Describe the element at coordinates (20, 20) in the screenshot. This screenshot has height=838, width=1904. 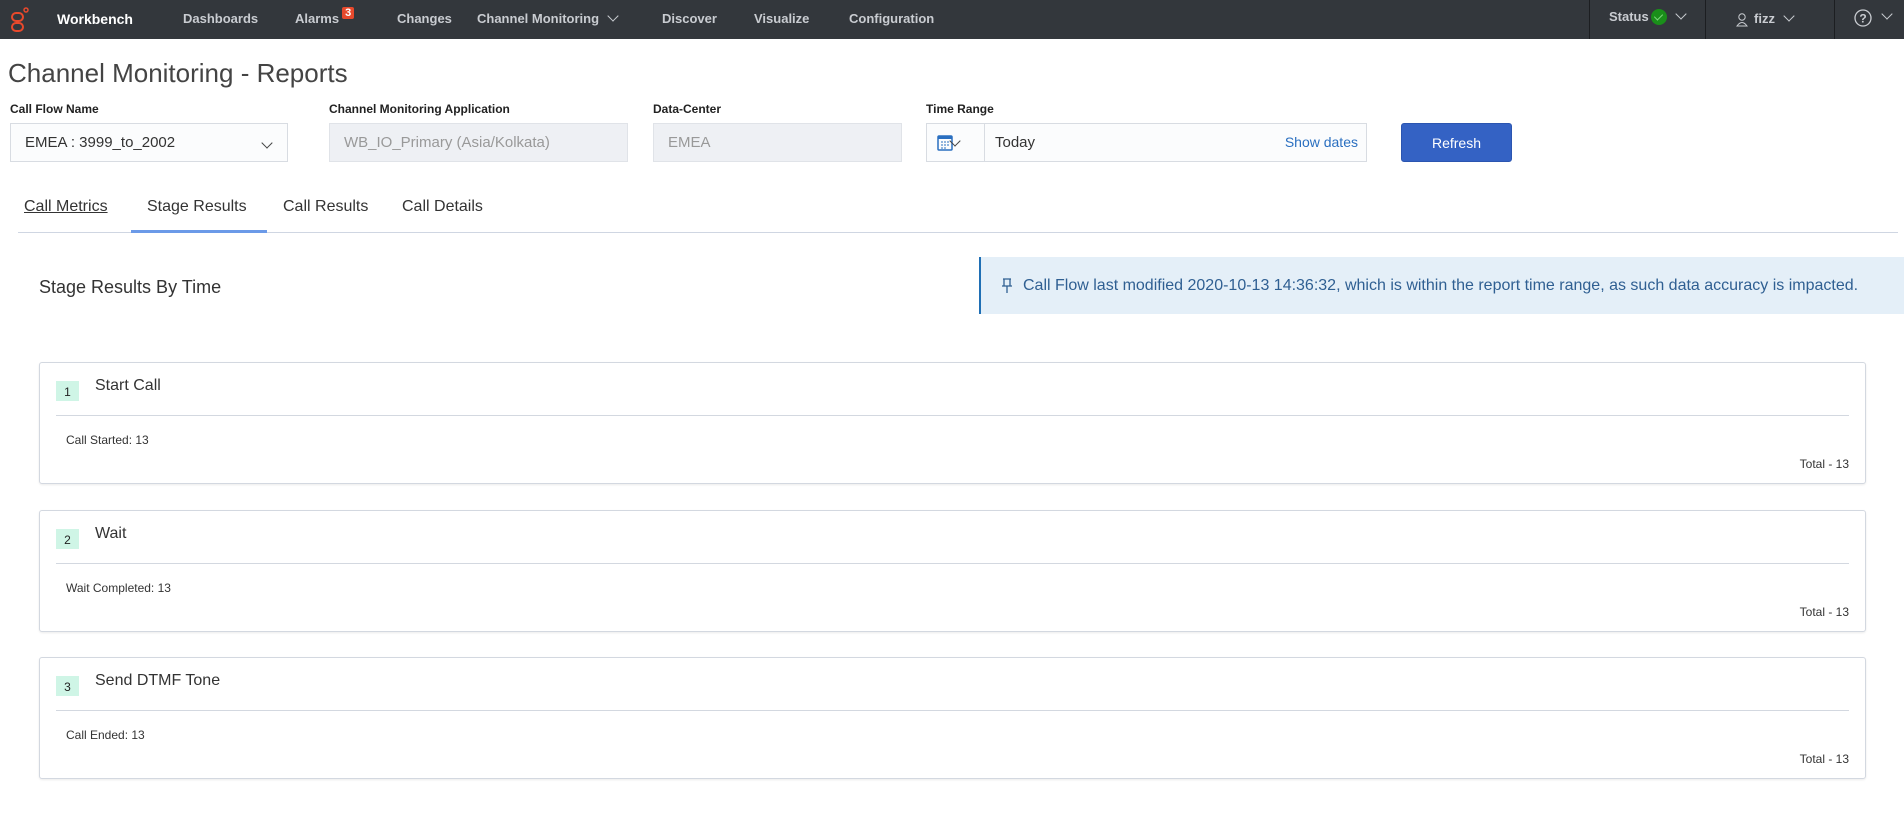
I see `genesys-logo-icon` at that location.